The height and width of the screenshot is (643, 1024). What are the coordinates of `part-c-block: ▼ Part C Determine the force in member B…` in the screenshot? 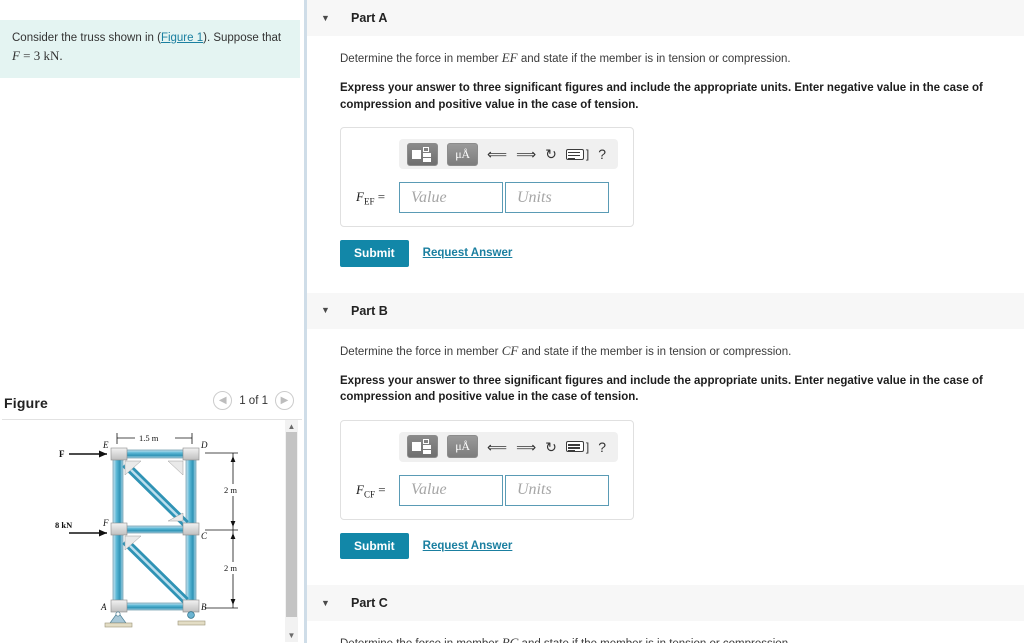 It's located at (665, 614).